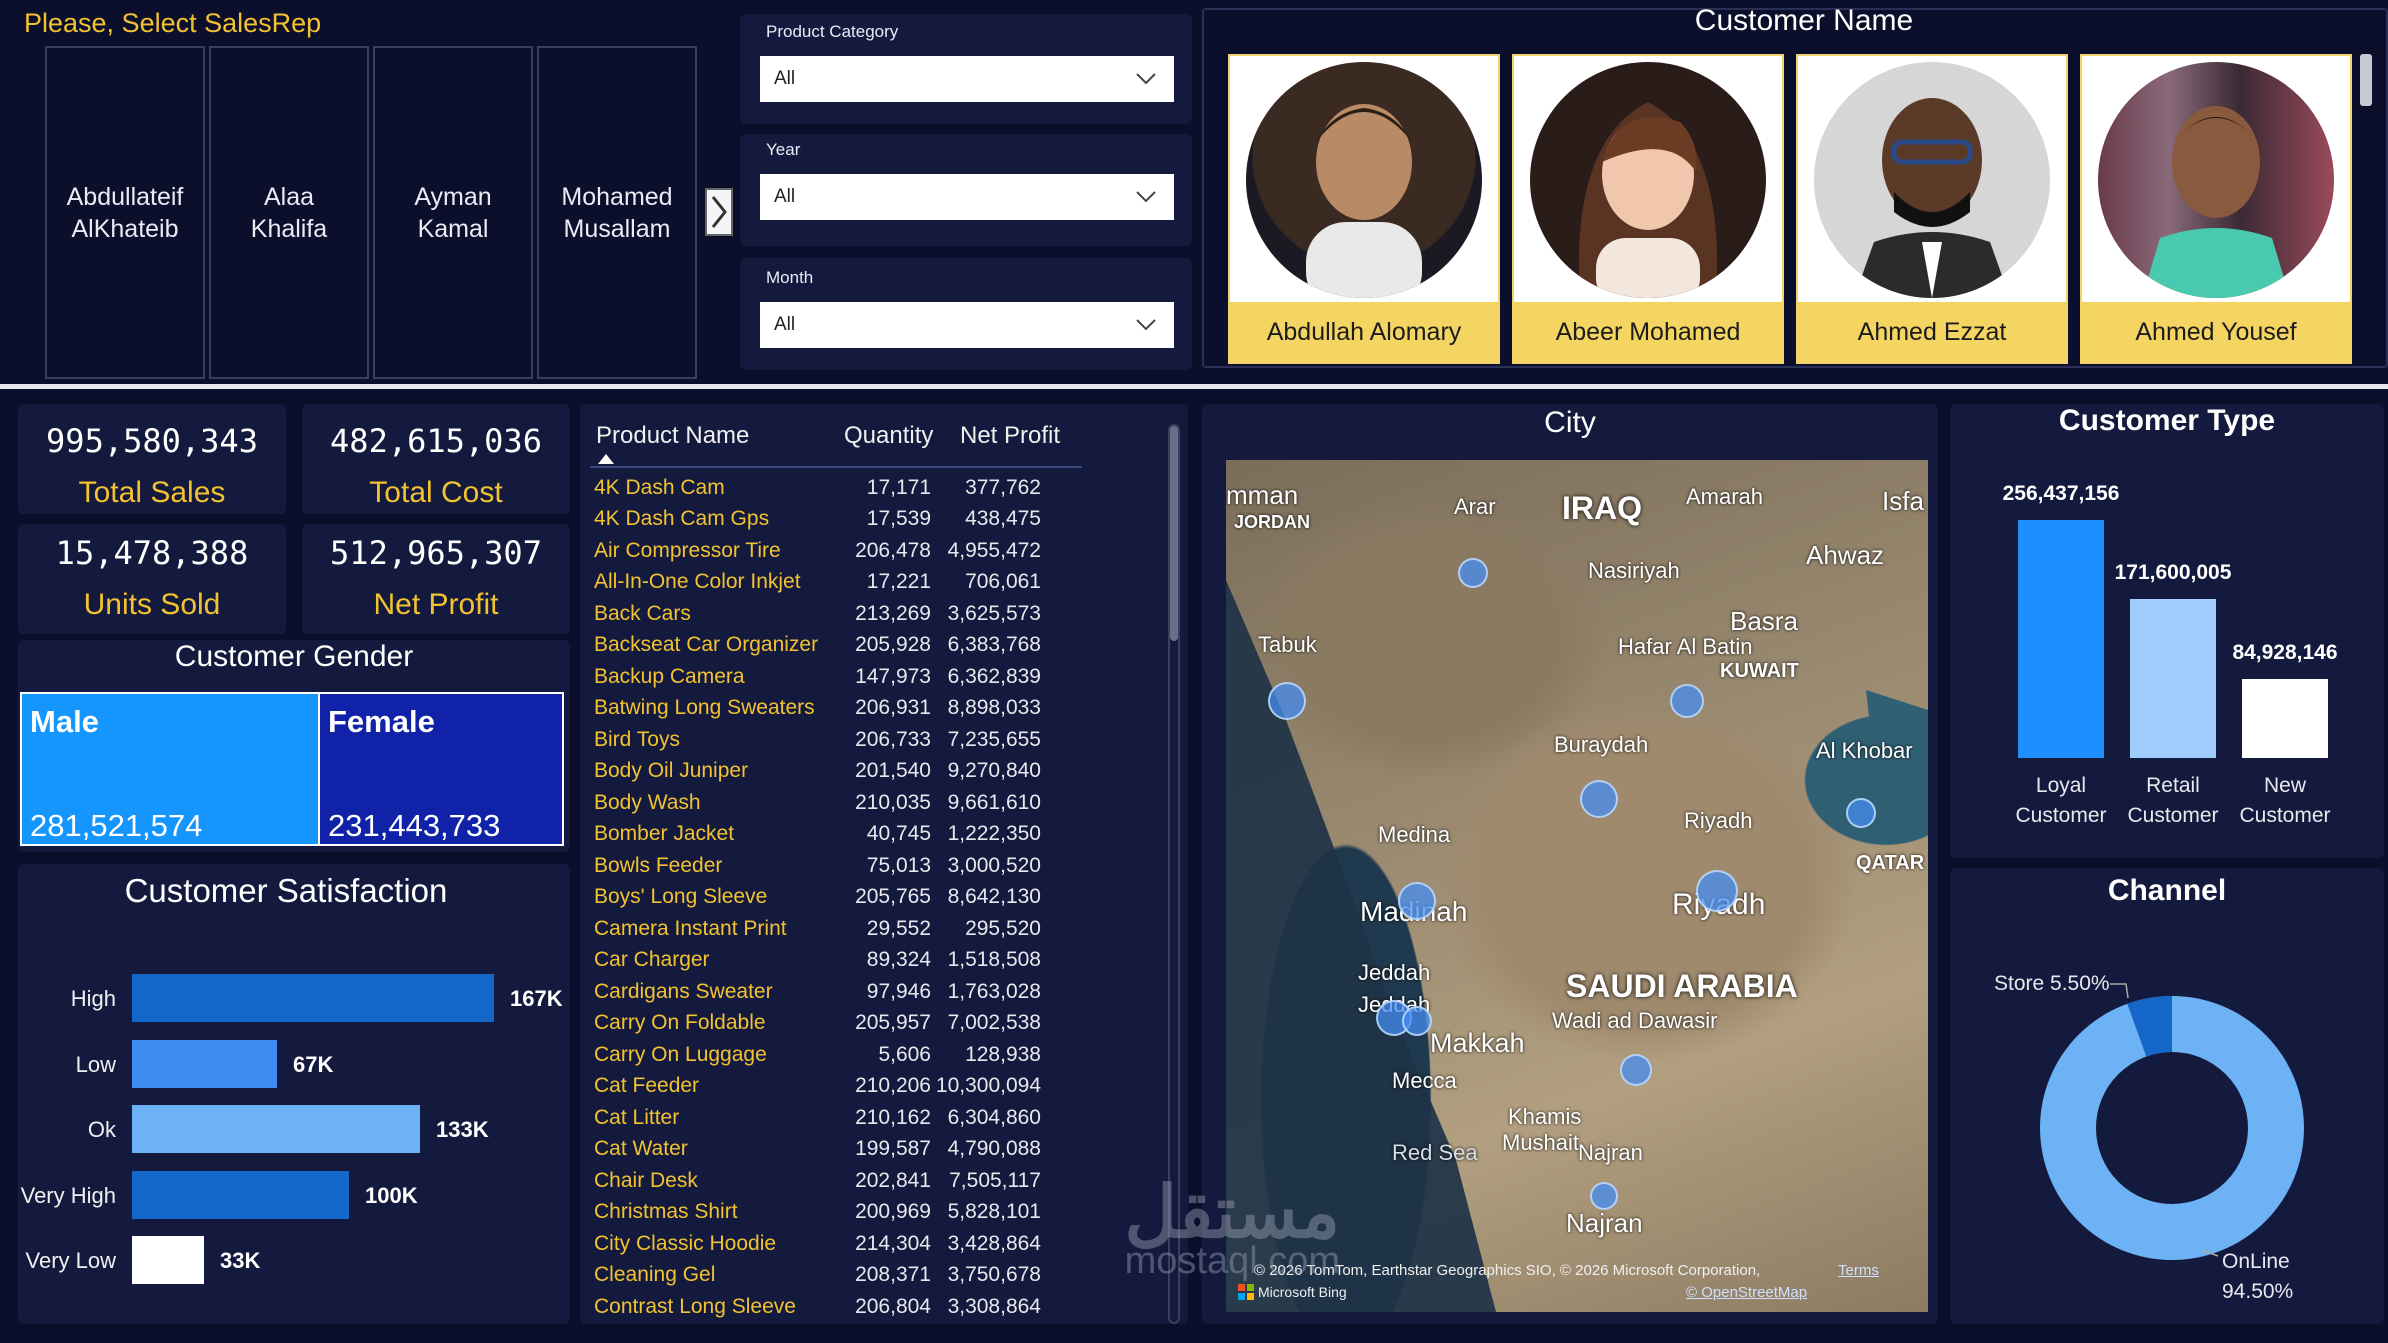 The image size is (2388, 1343). Describe the element at coordinates (2164, 1120) in the screenshot. I see `leader-line` at that location.